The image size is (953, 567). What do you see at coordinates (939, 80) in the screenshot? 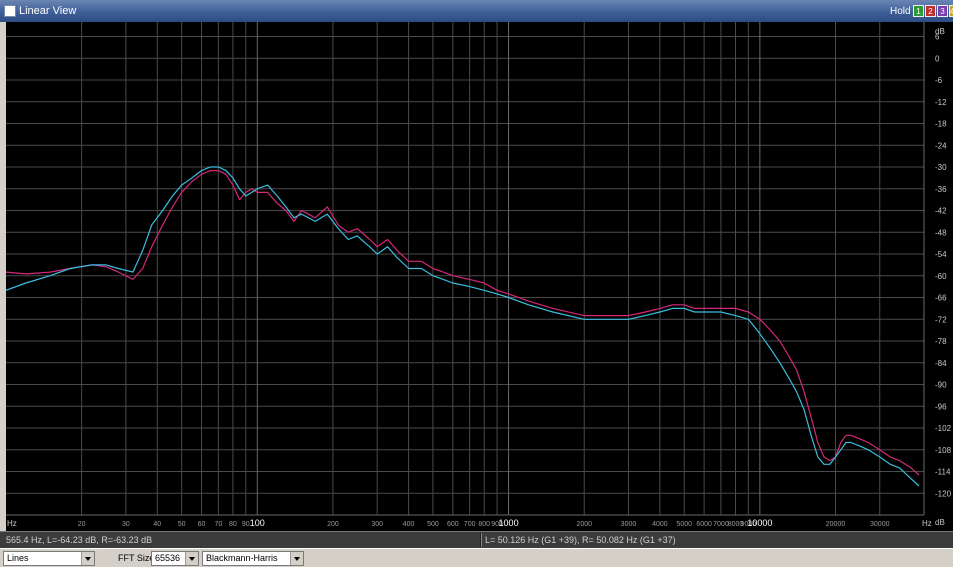
I see `y-tick-label: -6` at bounding box center [939, 80].